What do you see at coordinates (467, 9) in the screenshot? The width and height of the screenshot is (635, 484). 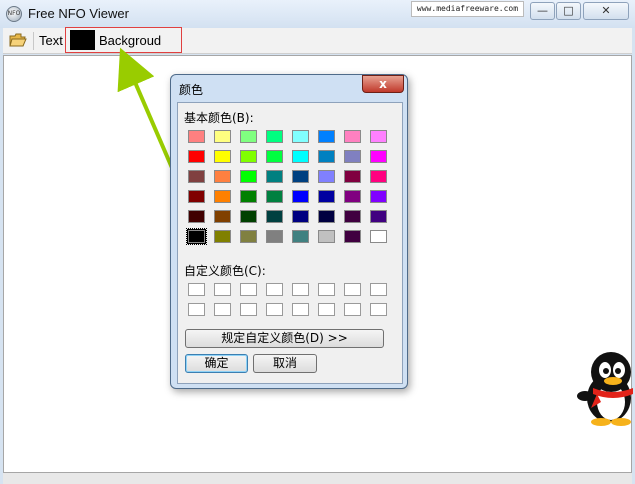 I see `watermark-label: www.mediafreeware.com` at bounding box center [467, 9].